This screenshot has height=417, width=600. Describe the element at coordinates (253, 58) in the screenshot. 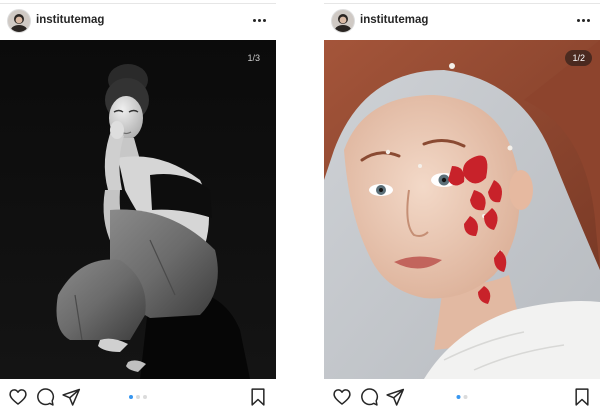

I see `carousel-counter: 1/3` at that location.